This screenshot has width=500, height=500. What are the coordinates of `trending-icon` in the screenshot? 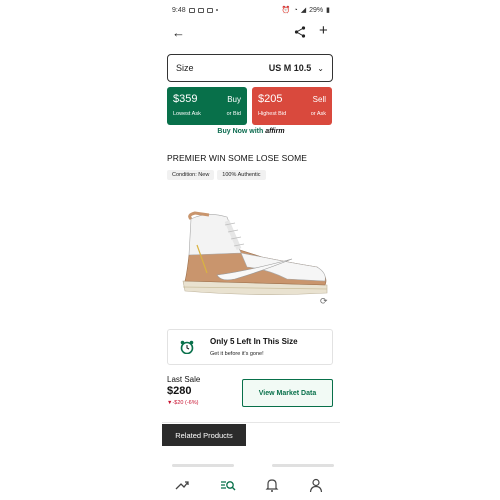 It's located at (182, 485).